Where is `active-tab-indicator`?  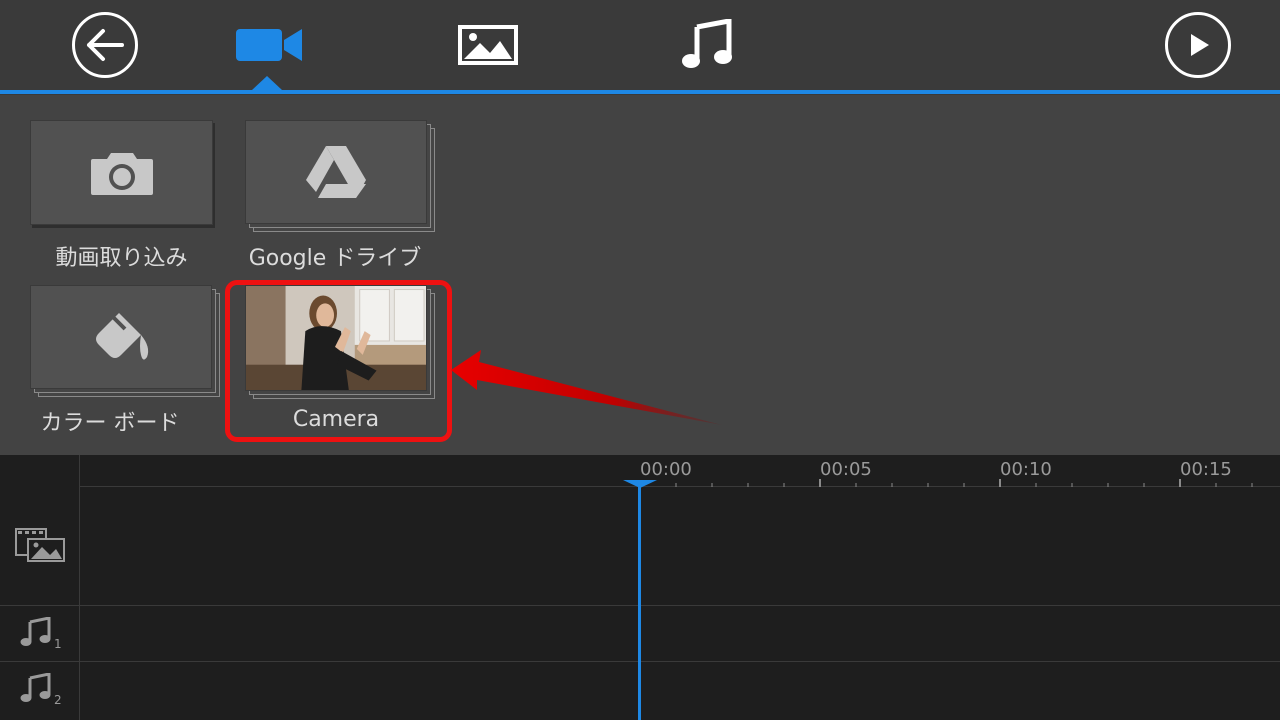 active-tab-indicator is located at coordinates (267, 83).